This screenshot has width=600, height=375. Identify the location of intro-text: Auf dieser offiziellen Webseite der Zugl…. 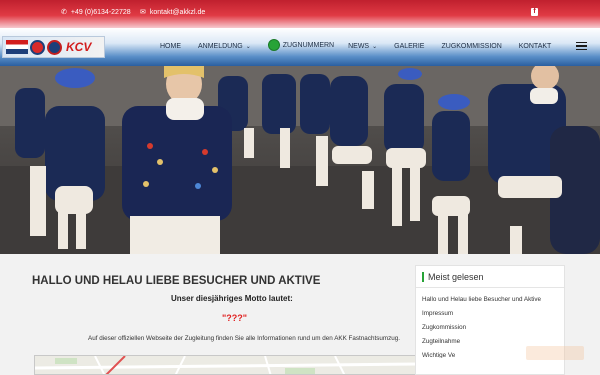
(244, 338).